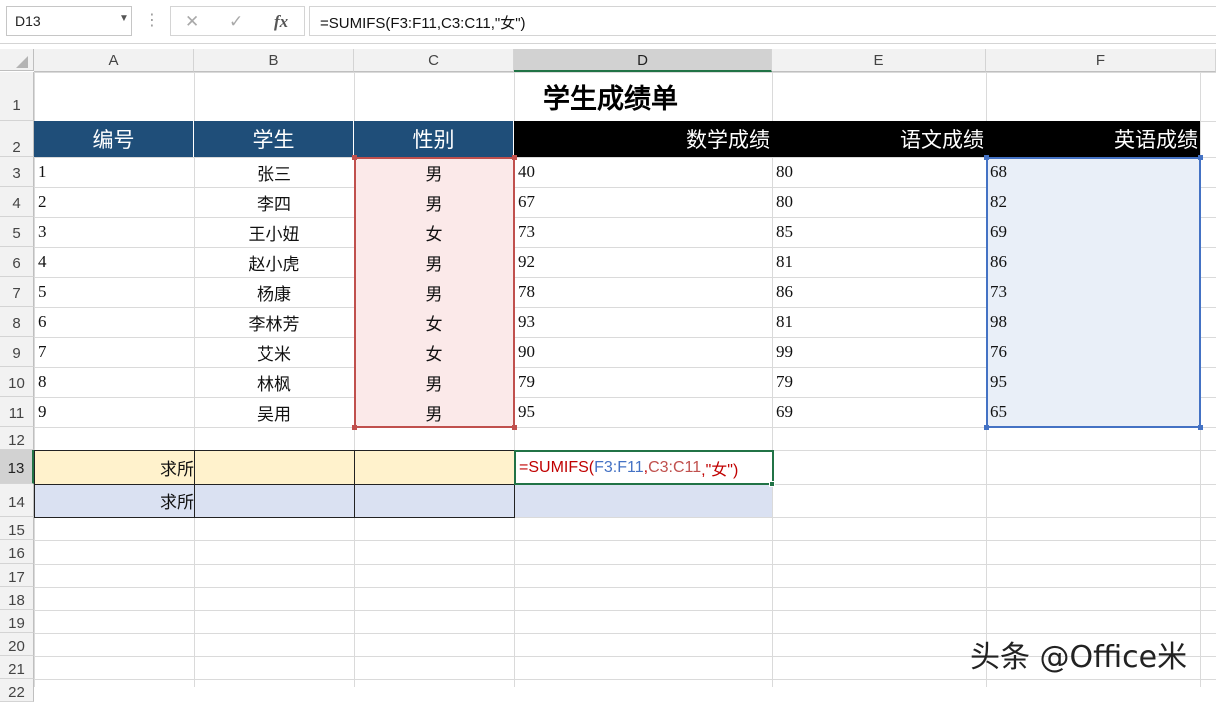 The image size is (1216, 706). What do you see at coordinates (643, 322) in the screenshot?
I see `data-cell: 93` at bounding box center [643, 322].